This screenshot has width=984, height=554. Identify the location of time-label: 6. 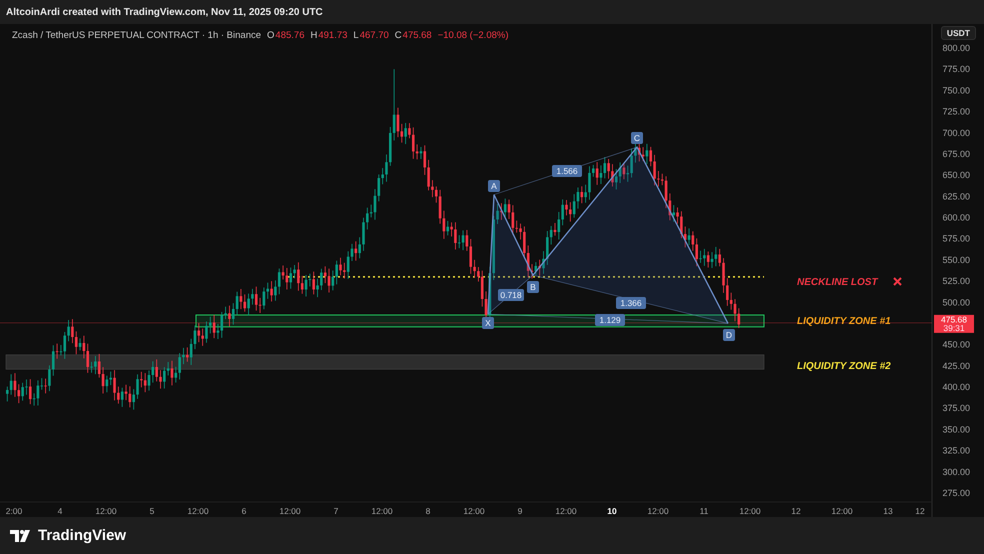
(244, 511).